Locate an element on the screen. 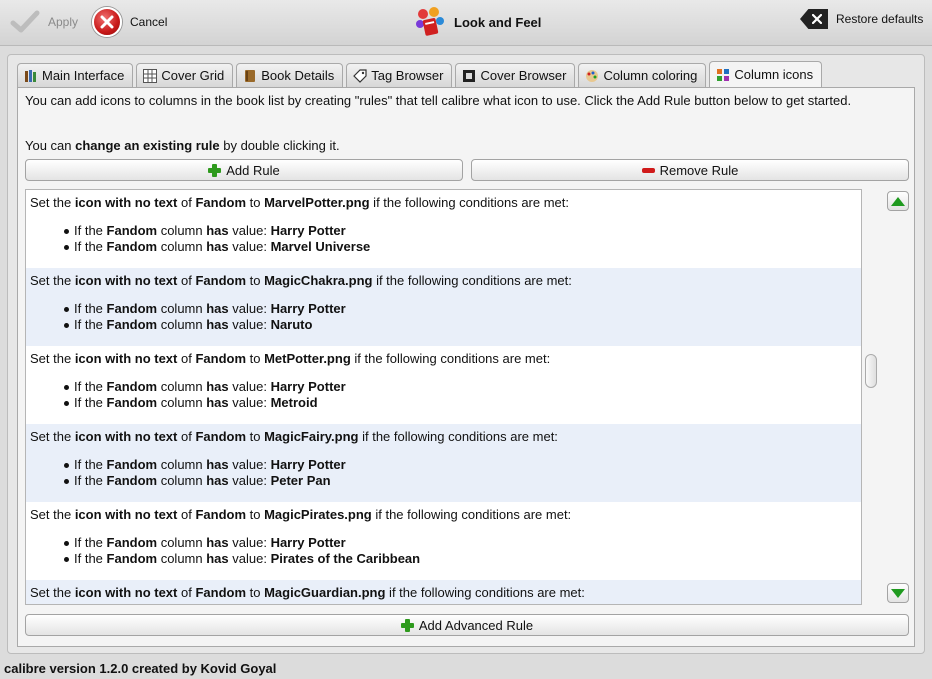  plus-icon is located at coordinates (215, 170).